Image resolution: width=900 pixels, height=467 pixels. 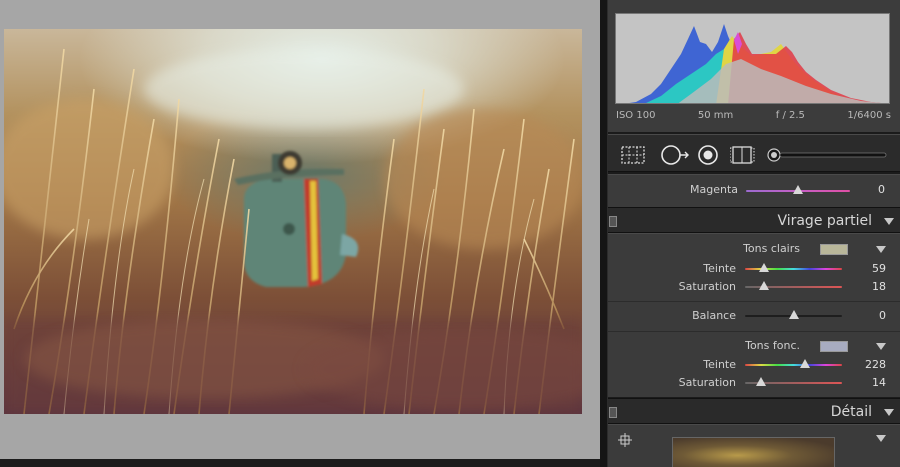 What do you see at coordinates (715, 115) in the screenshot?
I see `focal-length-value: 50 mm` at bounding box center [715, 115].